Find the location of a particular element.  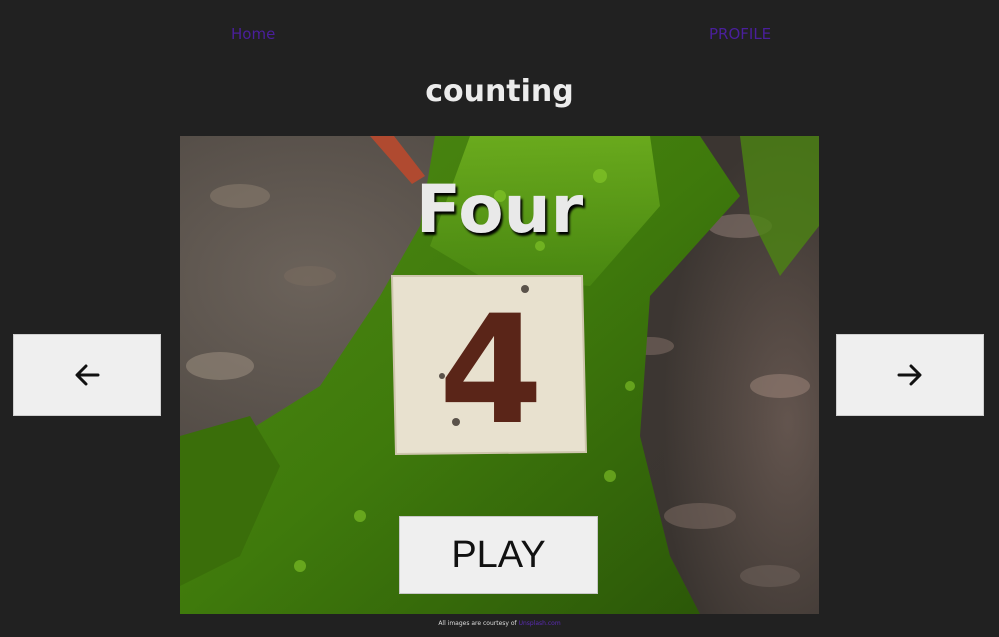

arrow-left-icon is located at coordinates (87, 375).